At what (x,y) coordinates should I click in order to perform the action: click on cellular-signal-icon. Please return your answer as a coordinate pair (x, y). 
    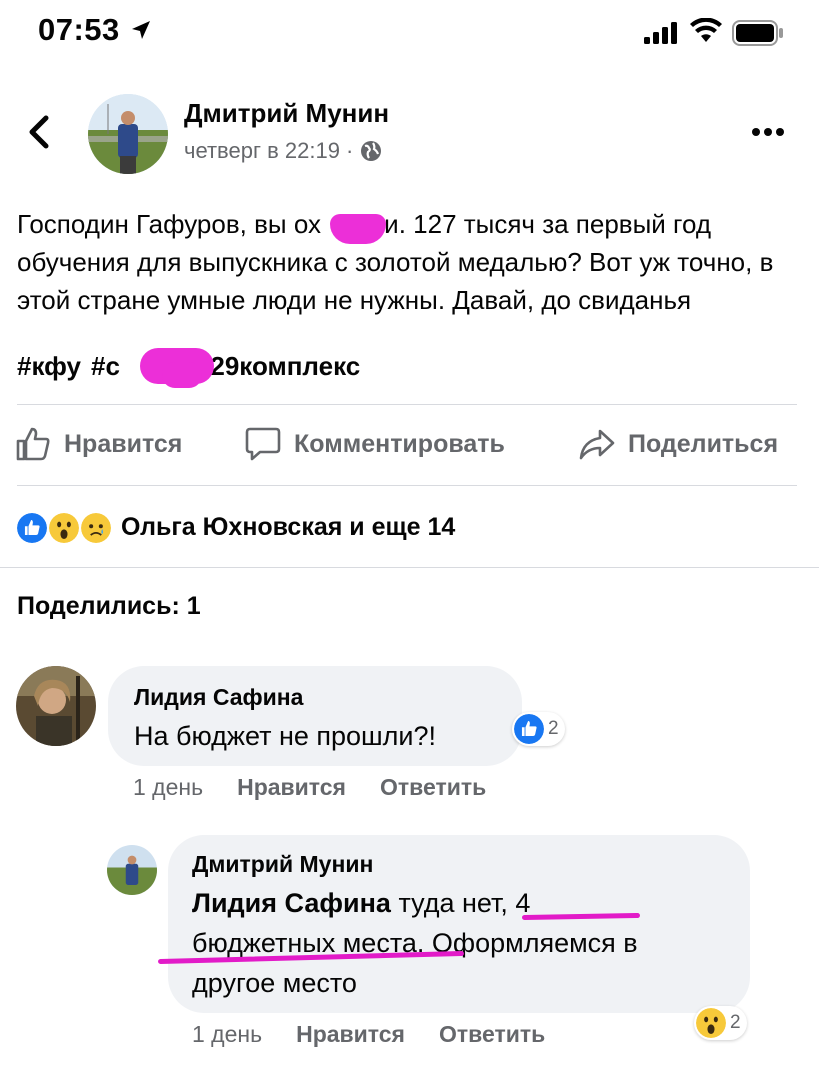
    Looking at the image, I should click on (660, 33).